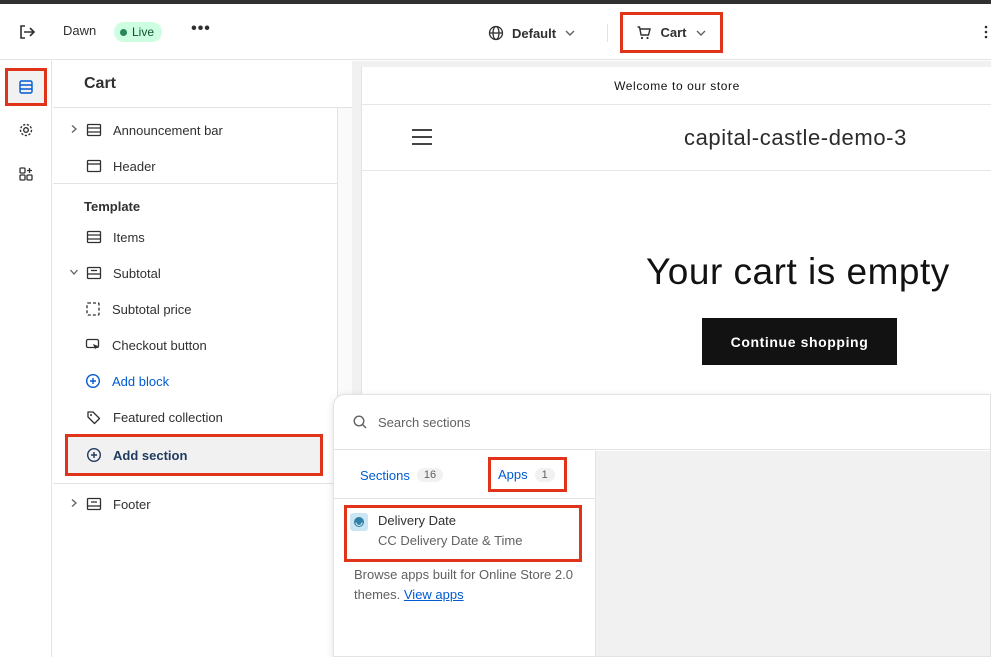  I want to click on template-heading: Template, so click(112, 206).